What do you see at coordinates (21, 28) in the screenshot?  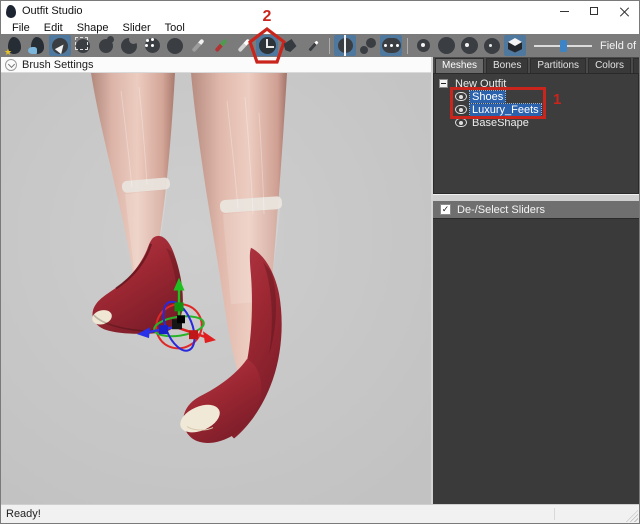 I see `menu-item: File` at bounding box center [21, 28].